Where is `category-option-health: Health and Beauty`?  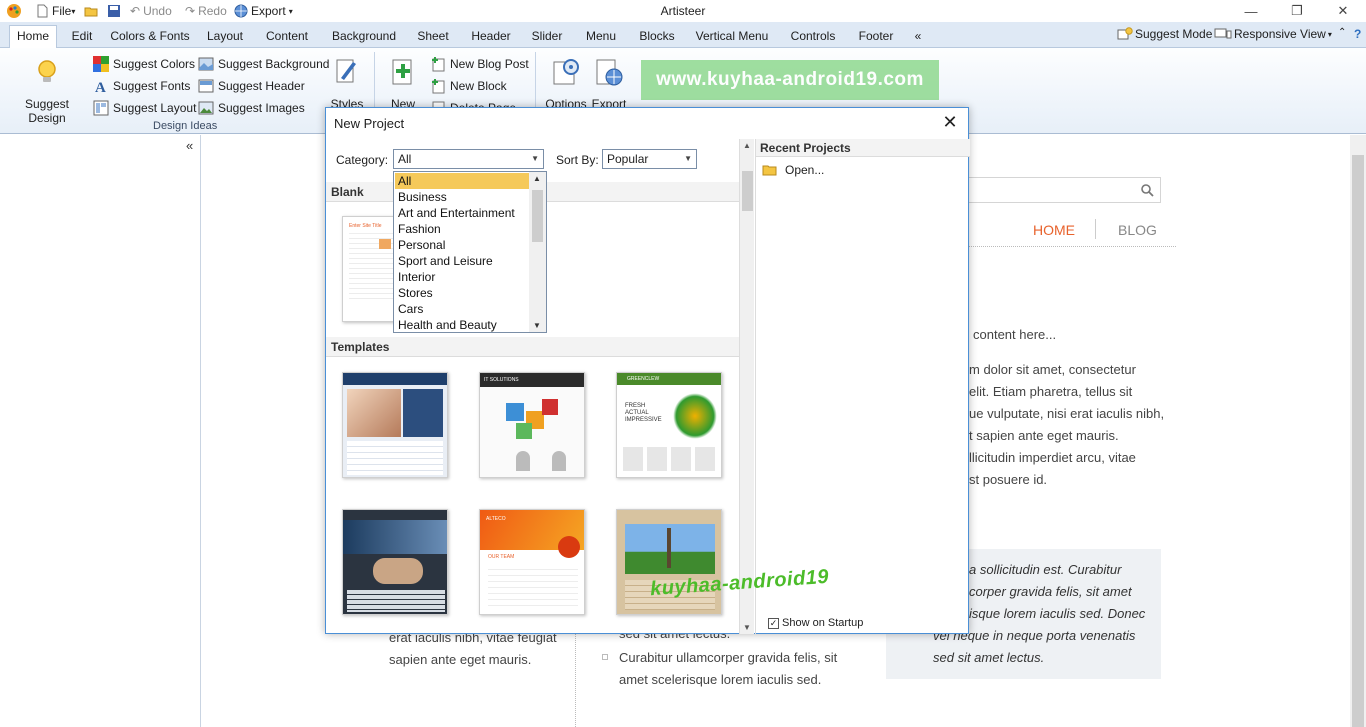
category-option-health: Health and Beauty is located at coordinates (462, 325).